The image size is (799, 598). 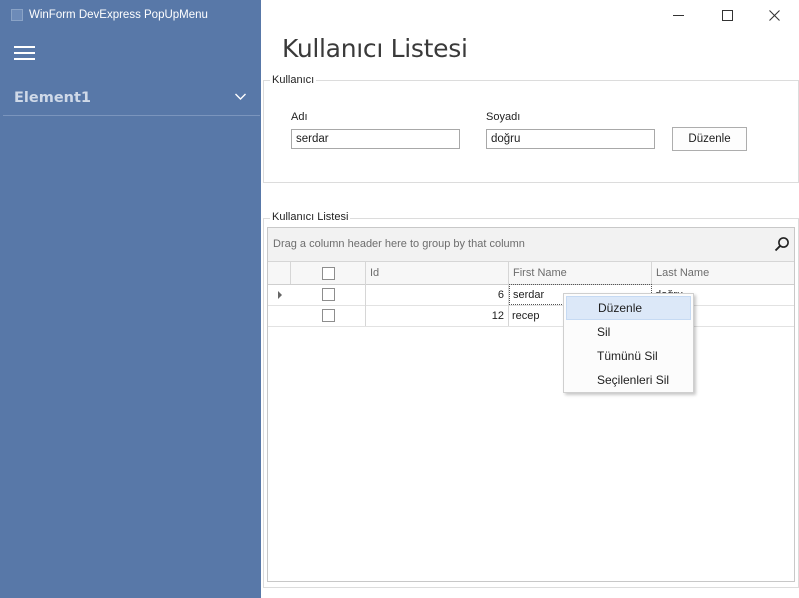 What do you see at coordinates (131, 115) in the screenshot?
I see `nav-divider` at bounding box center [131, 115].